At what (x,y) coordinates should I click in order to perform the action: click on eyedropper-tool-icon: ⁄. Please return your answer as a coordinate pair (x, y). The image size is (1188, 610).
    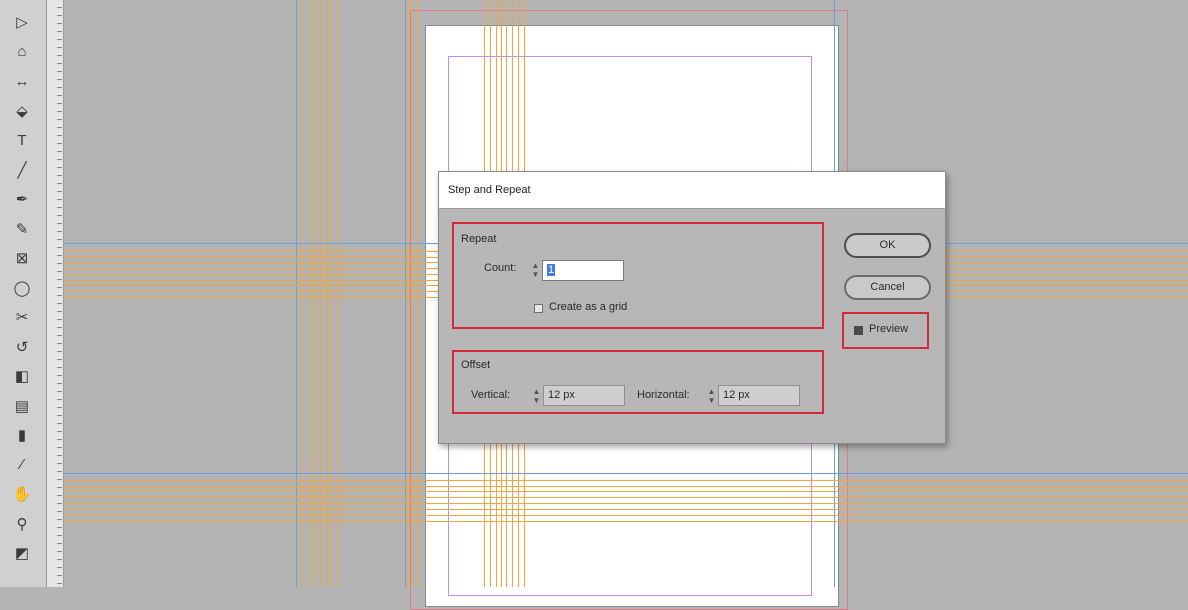
    Looking at the image, I should click on (22, 465).